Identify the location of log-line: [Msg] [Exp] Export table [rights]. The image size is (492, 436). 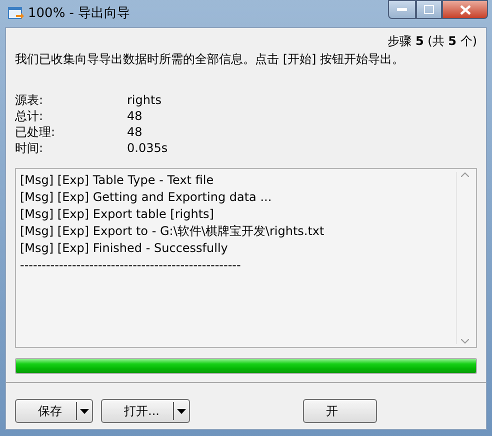
(117, 214).